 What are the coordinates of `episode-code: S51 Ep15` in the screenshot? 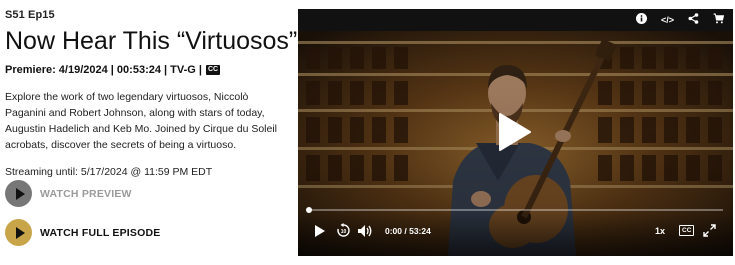 It's located at (30, 15).